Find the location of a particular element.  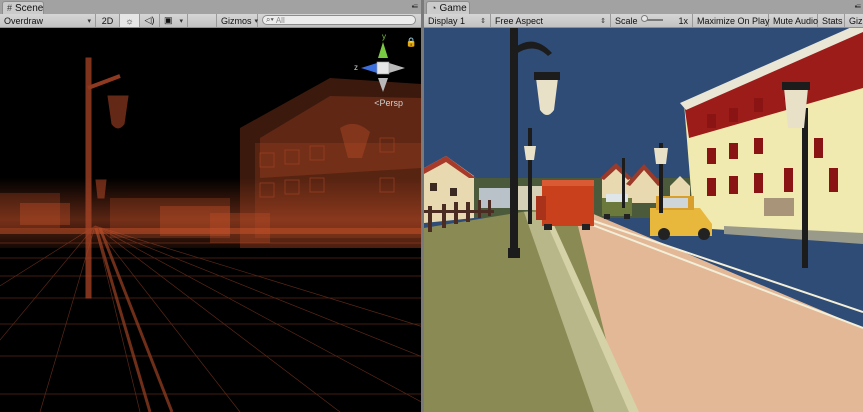

mute-label: Mute Audio is located at coordinates (796, 20).